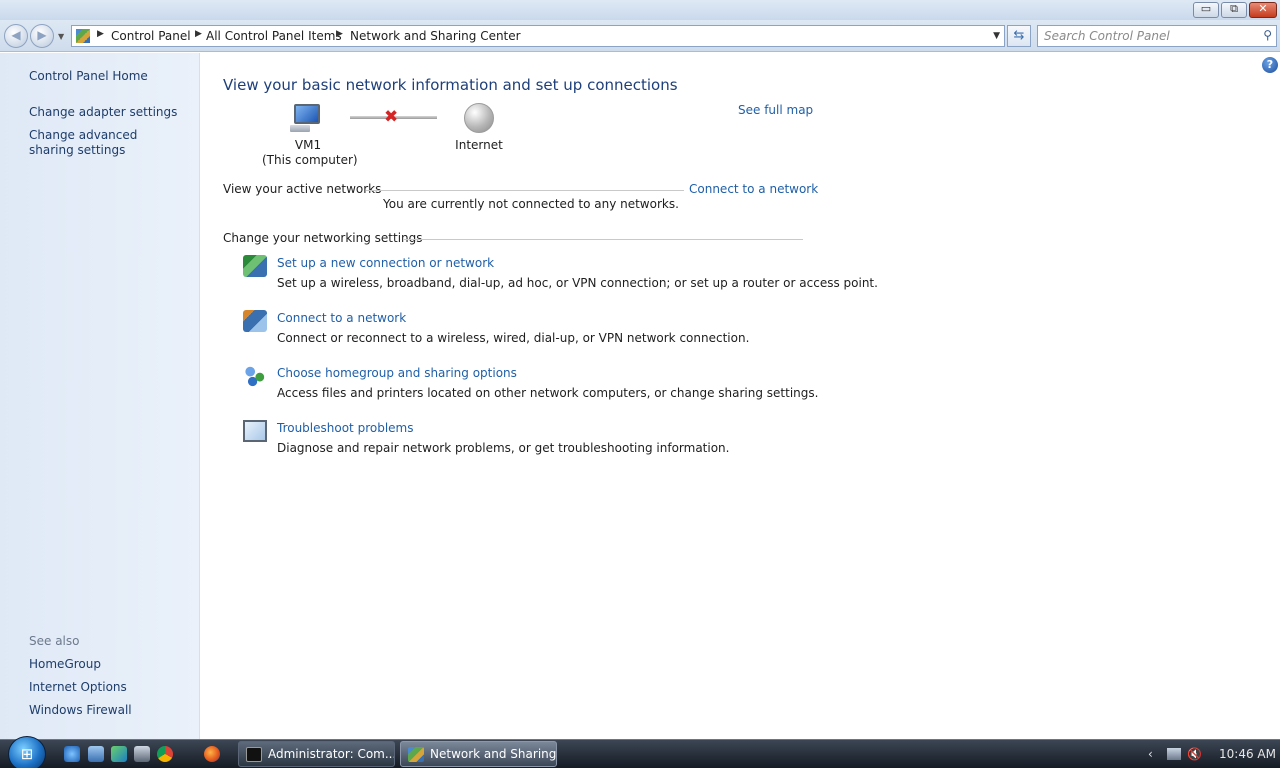 The height and width of the screenshot is (768, 1280). Describe the element at coordinates (78, 687) in the screenshot. I see `internet-options-link: Internet Options` at that location.